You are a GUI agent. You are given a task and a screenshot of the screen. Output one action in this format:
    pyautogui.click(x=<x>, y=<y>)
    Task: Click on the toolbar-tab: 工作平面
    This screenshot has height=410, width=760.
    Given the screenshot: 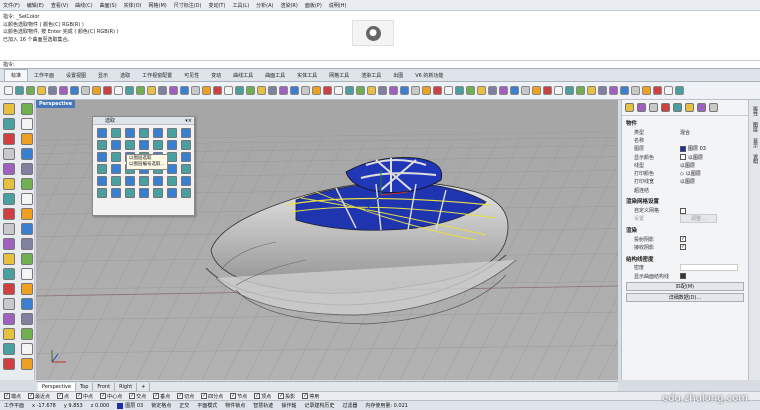 What is the action you would take?
    pyautogui.click(x=44, y=75)
    